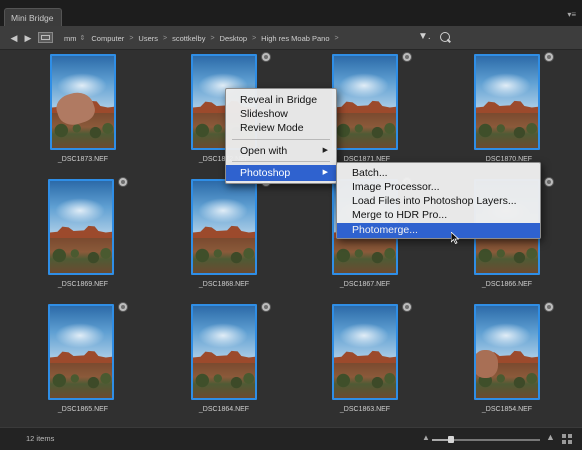 The image size is (582, 450). I want to click on folder-view-icon, so click(45, 37).